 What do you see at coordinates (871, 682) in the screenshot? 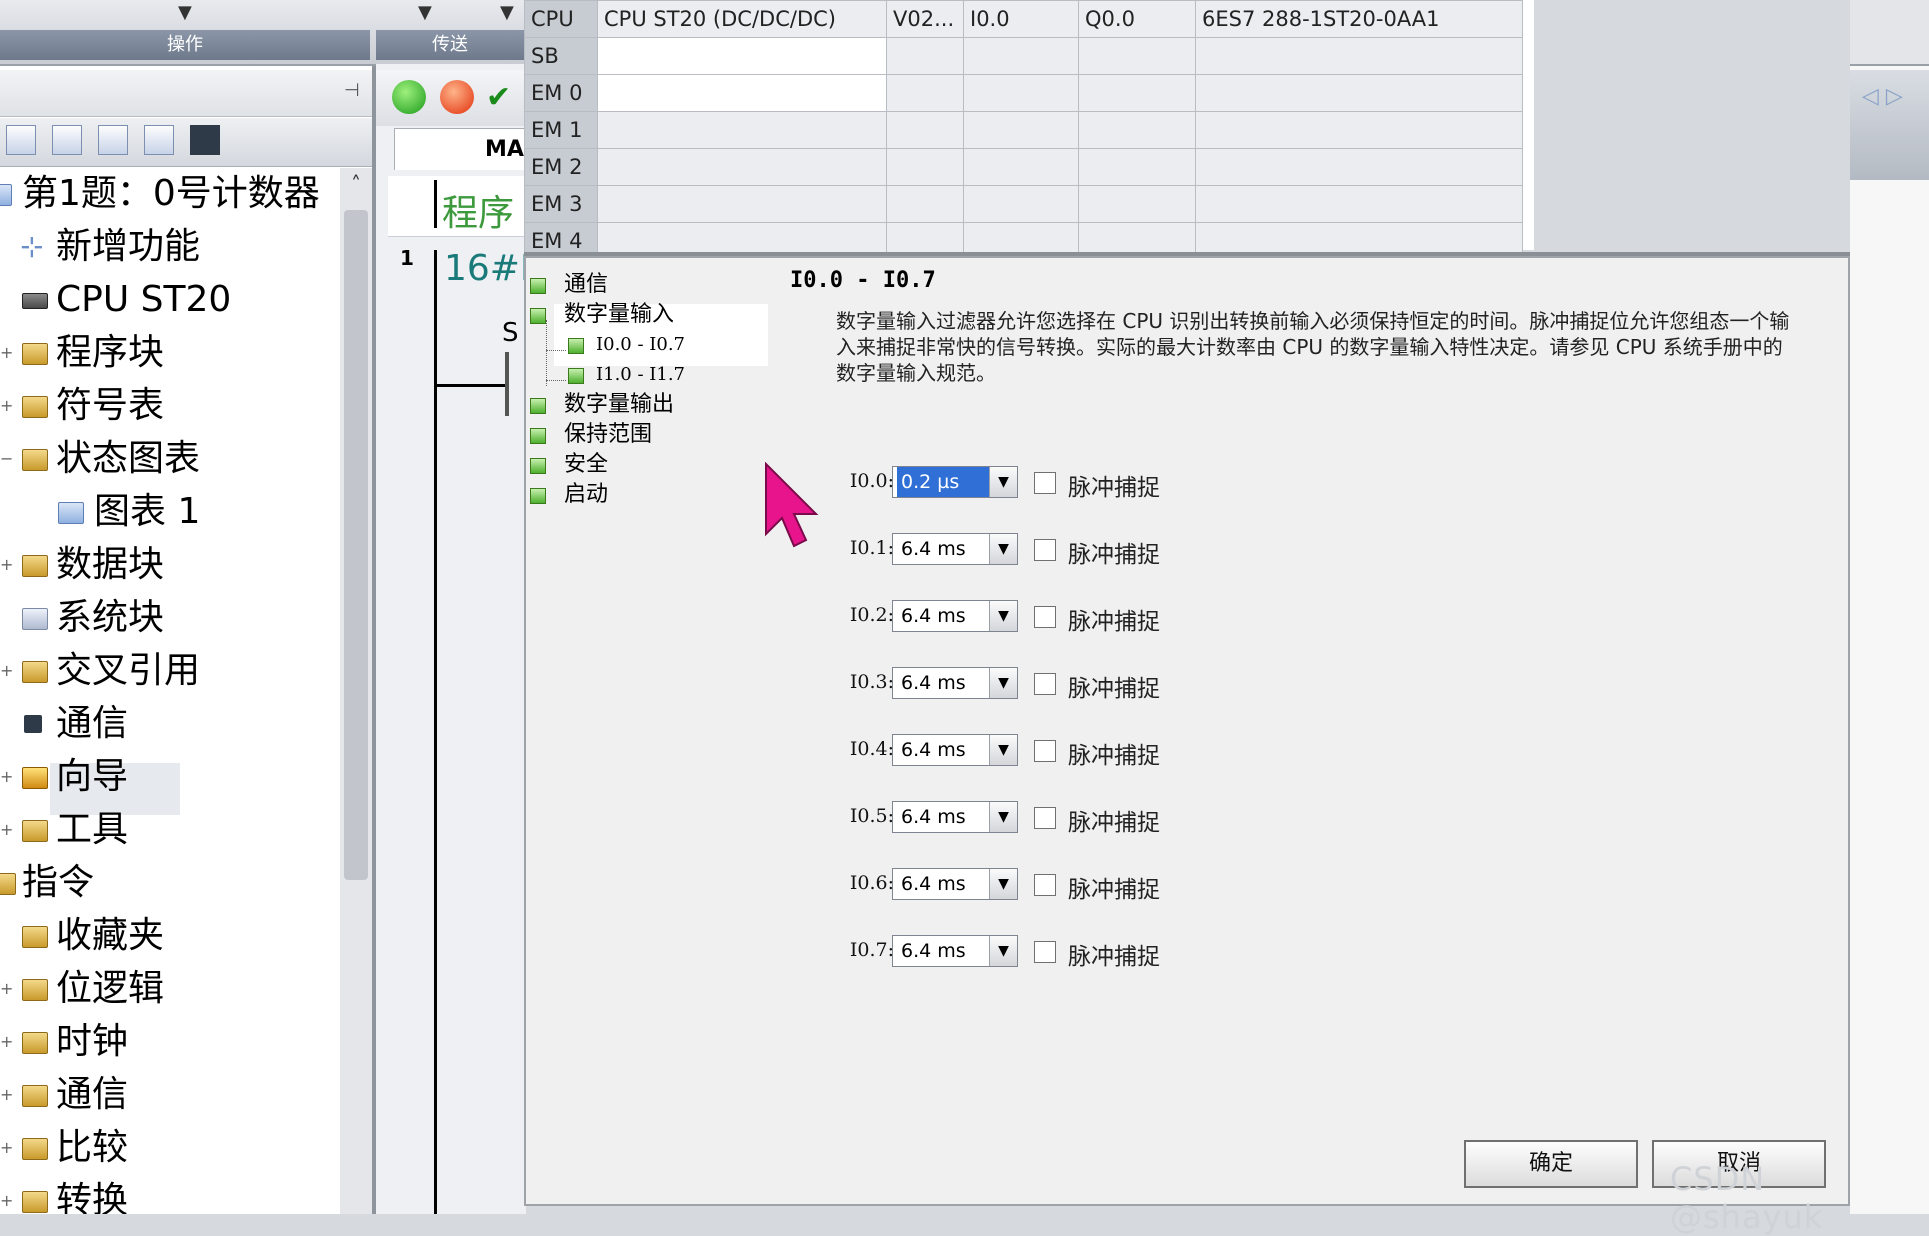
I see `input-label: I0.3:` at bounding box center [871, 682].